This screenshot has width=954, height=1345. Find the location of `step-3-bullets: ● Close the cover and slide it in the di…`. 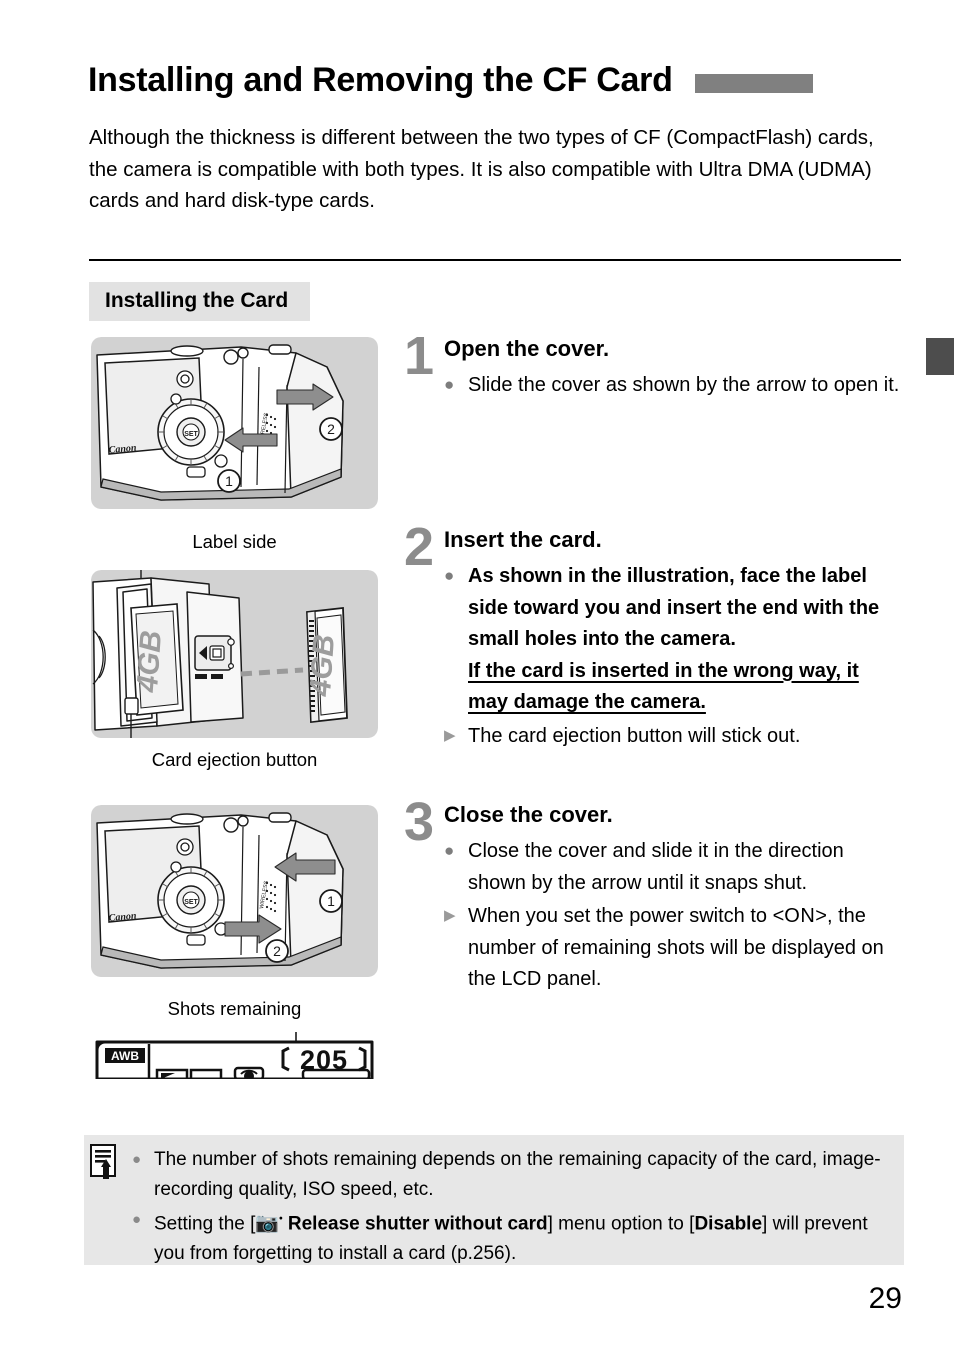

step-3-bullets: ● Close the cover and slide it in the di… is located at coordinates (674, 916).